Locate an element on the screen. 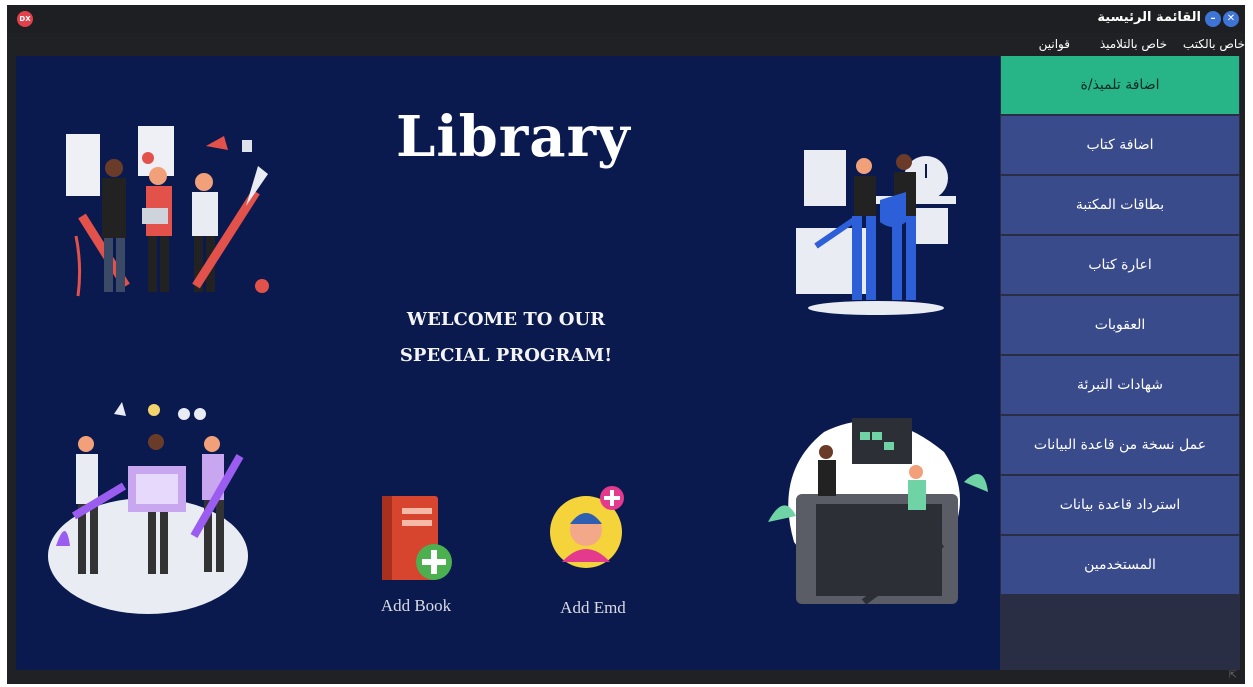  menu-students: خاص بالتلاميذ is located at coordinates (1133, 44).